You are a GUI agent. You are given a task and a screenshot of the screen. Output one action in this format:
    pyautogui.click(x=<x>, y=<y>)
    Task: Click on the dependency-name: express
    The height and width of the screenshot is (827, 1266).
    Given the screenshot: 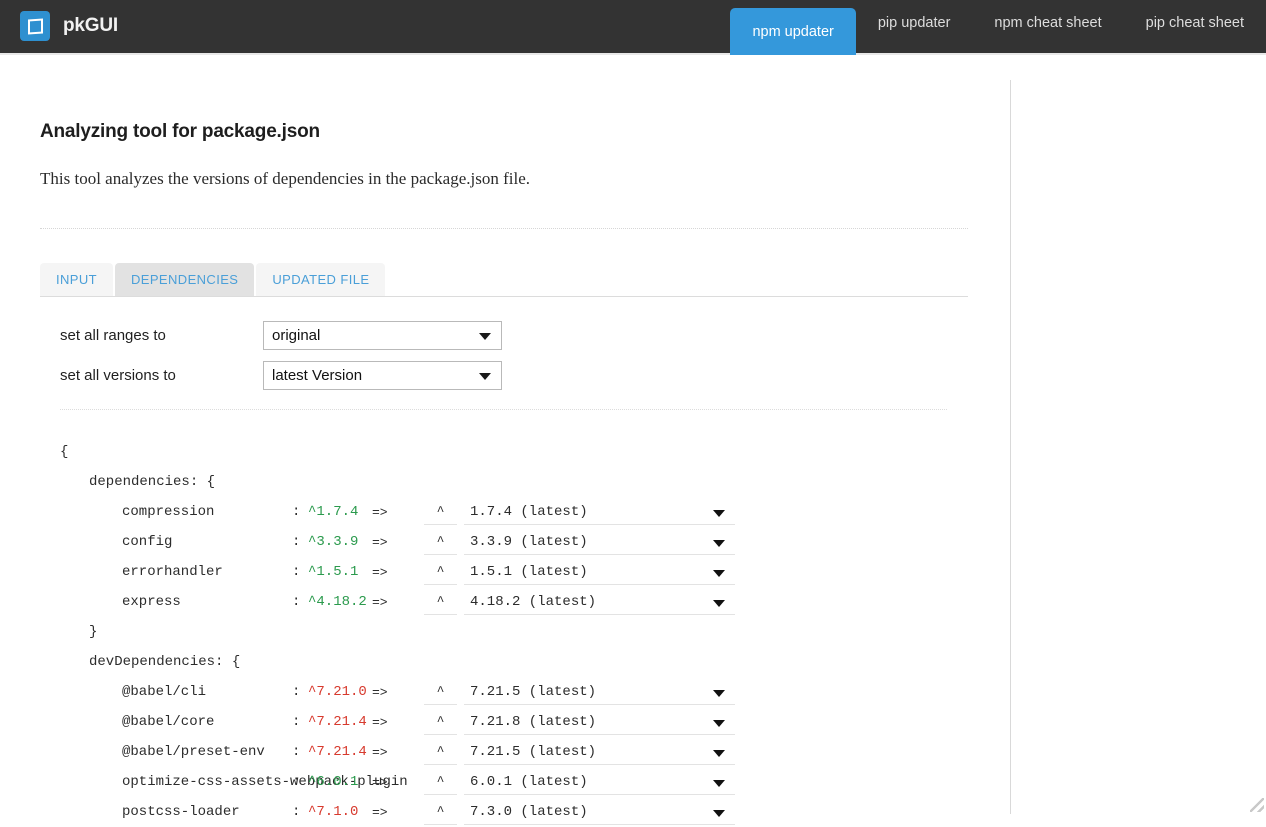 What is the action you would take?
    pyautogui.click(x=176, y=602)
    